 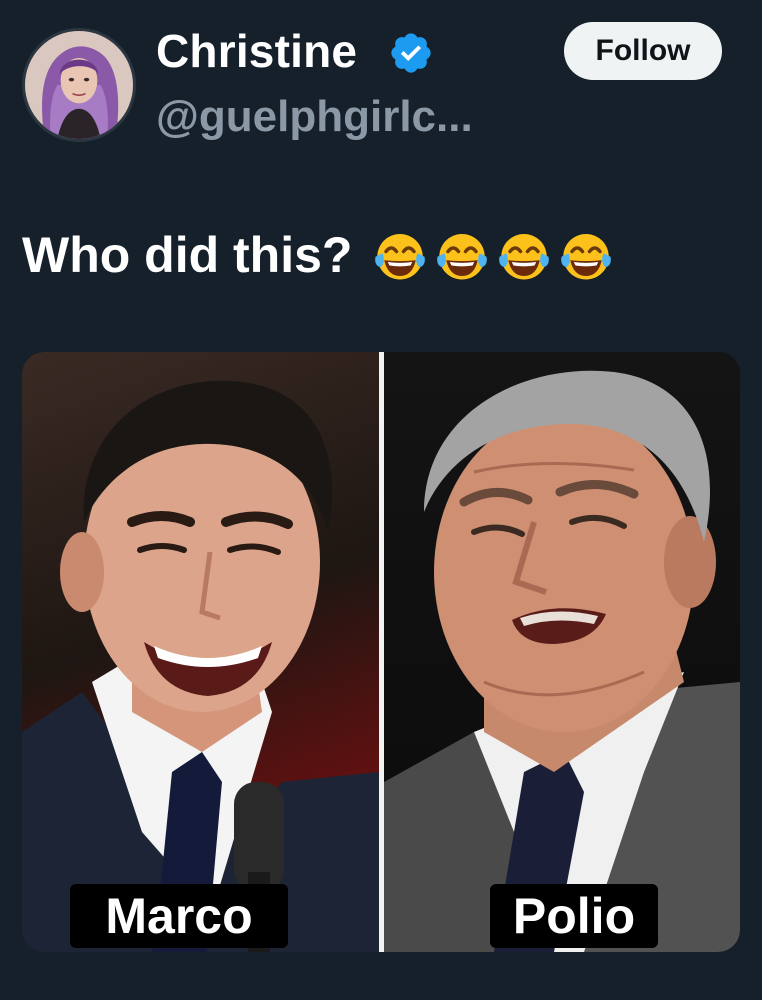 What do you see at coordinates (411, 53) in the screenshot?
I see `verified-badge-icon` at bounding box center [411, 53].